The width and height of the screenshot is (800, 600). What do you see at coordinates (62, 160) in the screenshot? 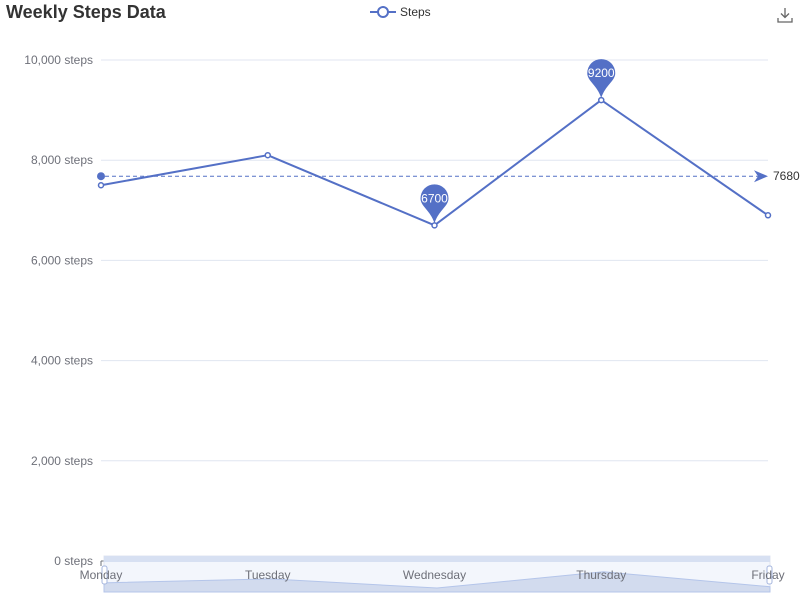
I see `y-tick-label: 8,000 steps` at bounding box center [62, 160].